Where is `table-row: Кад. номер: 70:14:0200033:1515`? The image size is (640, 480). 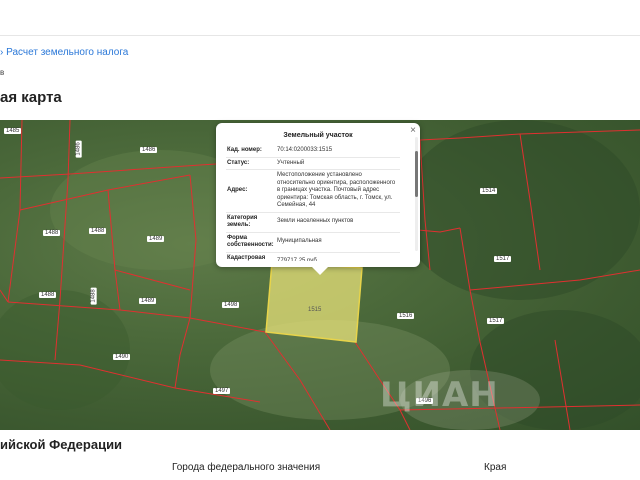 table-row: Кад. номер: 70:14:0200033:1515 is located at coordinates (313, 151).